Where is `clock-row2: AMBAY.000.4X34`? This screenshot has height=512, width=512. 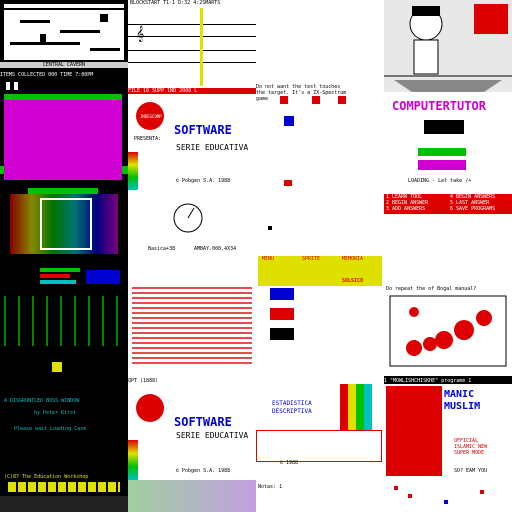 clock-row2: AMBAY.000.4X34 is located at coordinates (215, 249).